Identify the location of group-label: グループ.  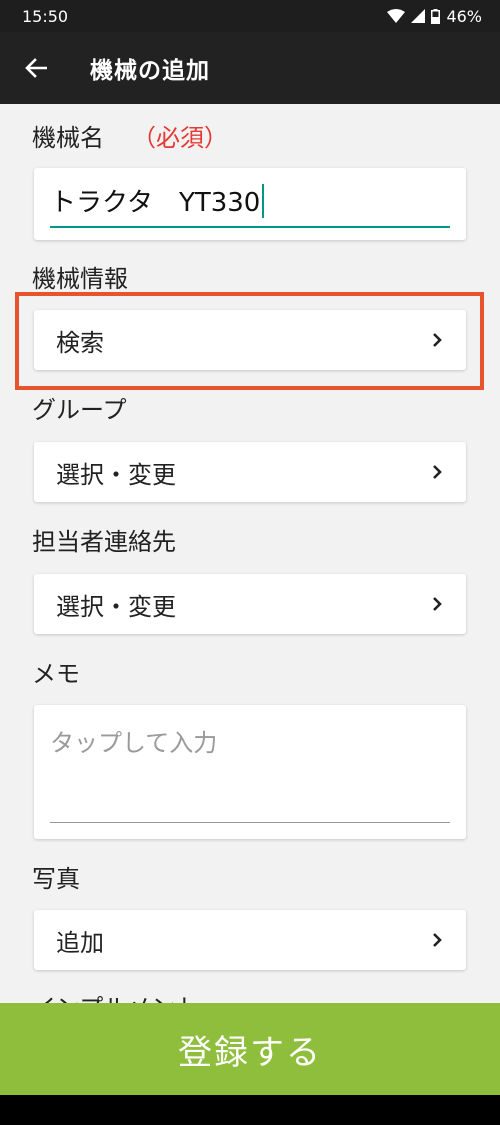
(79, 410).